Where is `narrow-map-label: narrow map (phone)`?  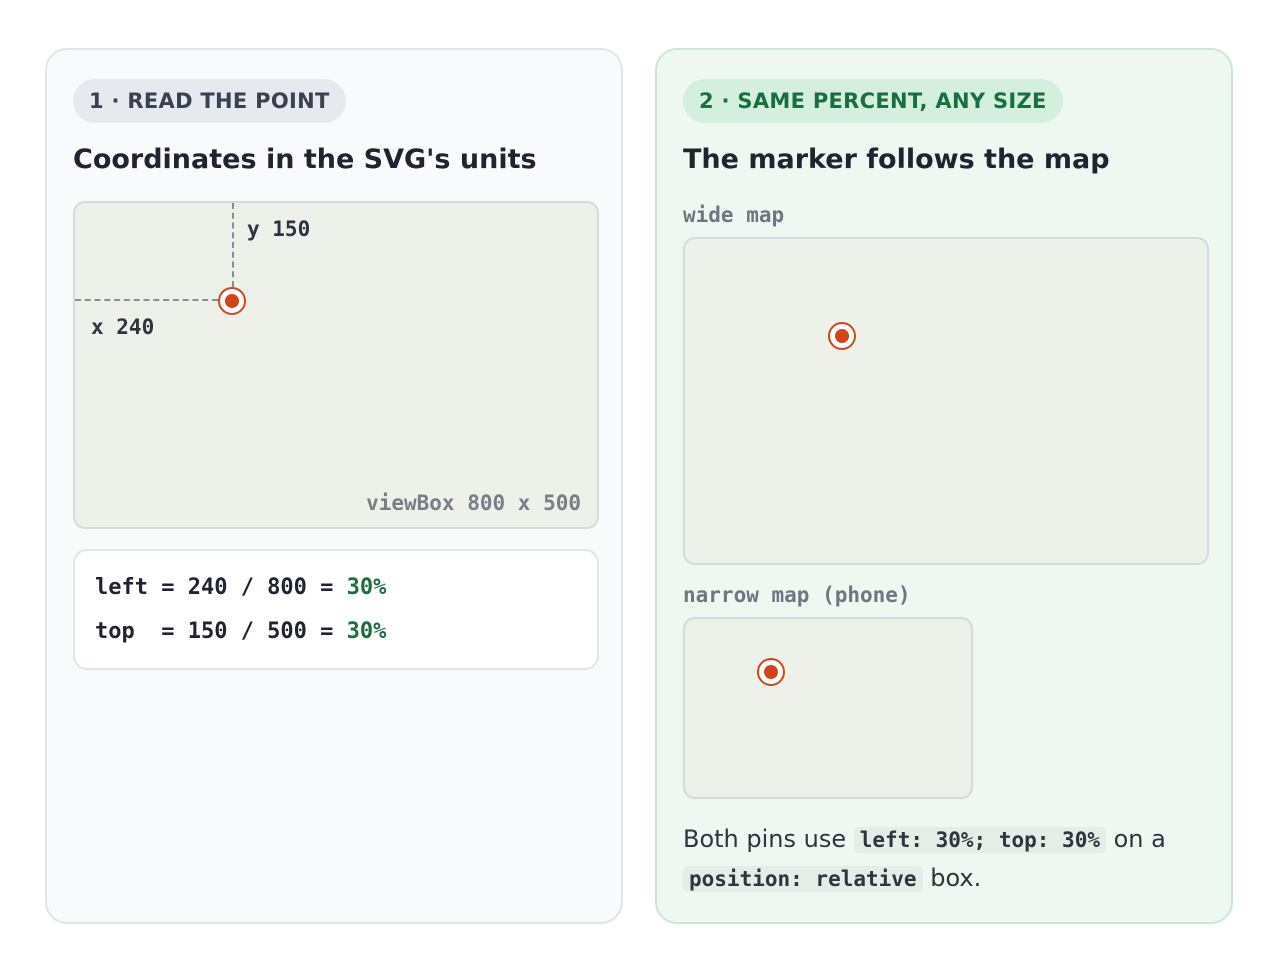 narrow-map-label: narrow map (phone) is located at coordinates (797, 595).